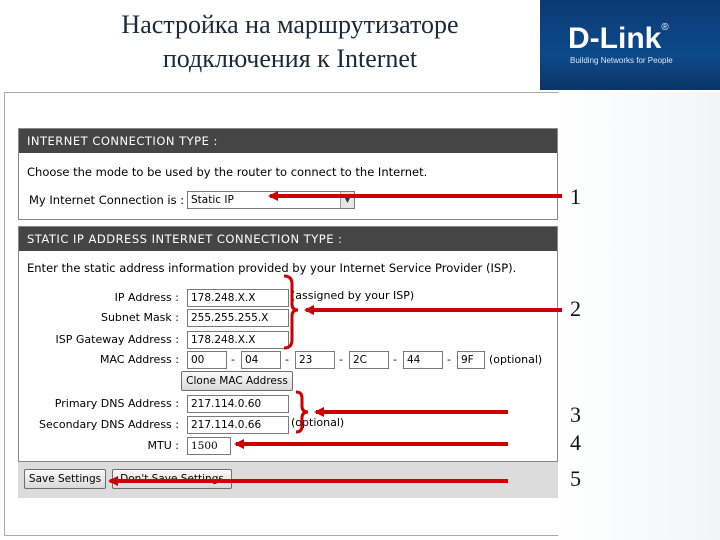 The height and width of the screenshot is (540, 720). What do you see at coordinates (117, 339) in the screenshot?
I see `gateway-address-label: ISP Gateway Address :` at bounding box center [117, 339].